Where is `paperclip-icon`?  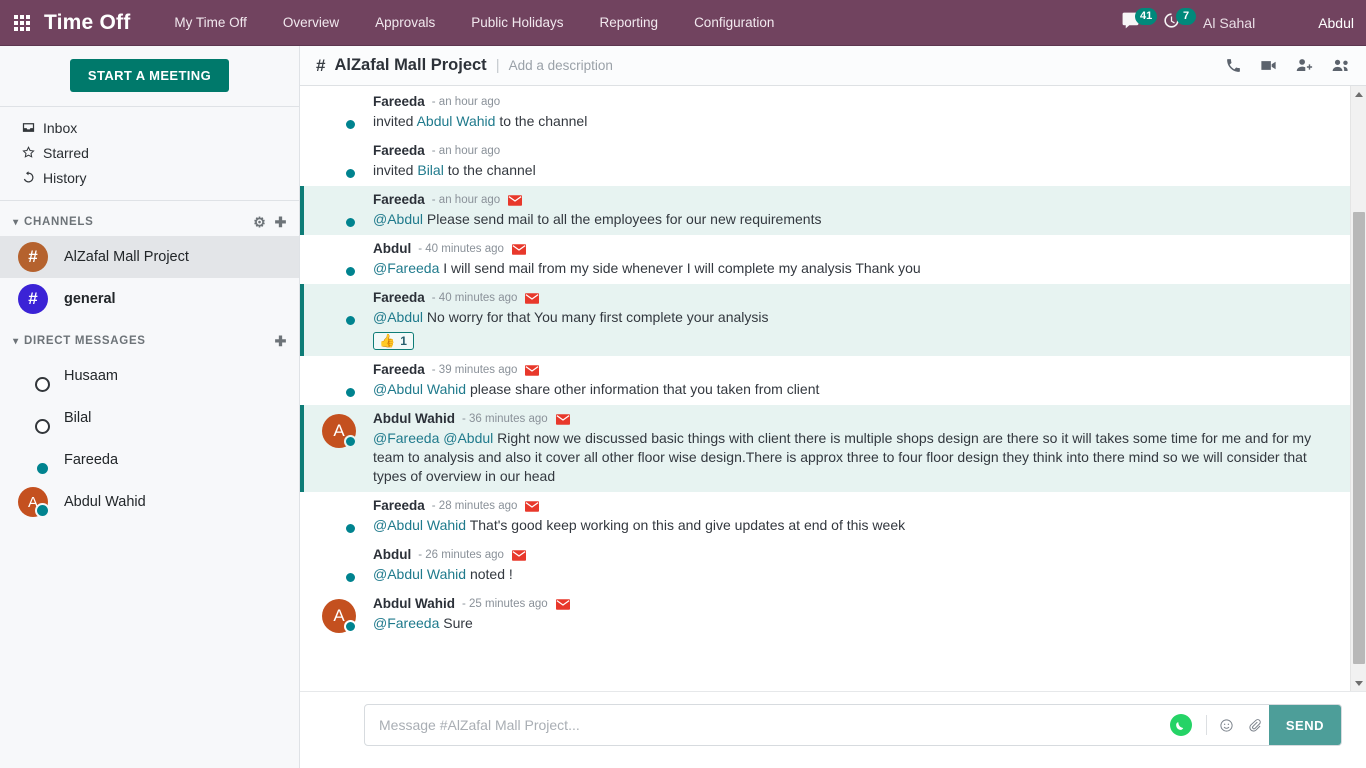 paperclip-icon is located at coordinates (1255, 725).